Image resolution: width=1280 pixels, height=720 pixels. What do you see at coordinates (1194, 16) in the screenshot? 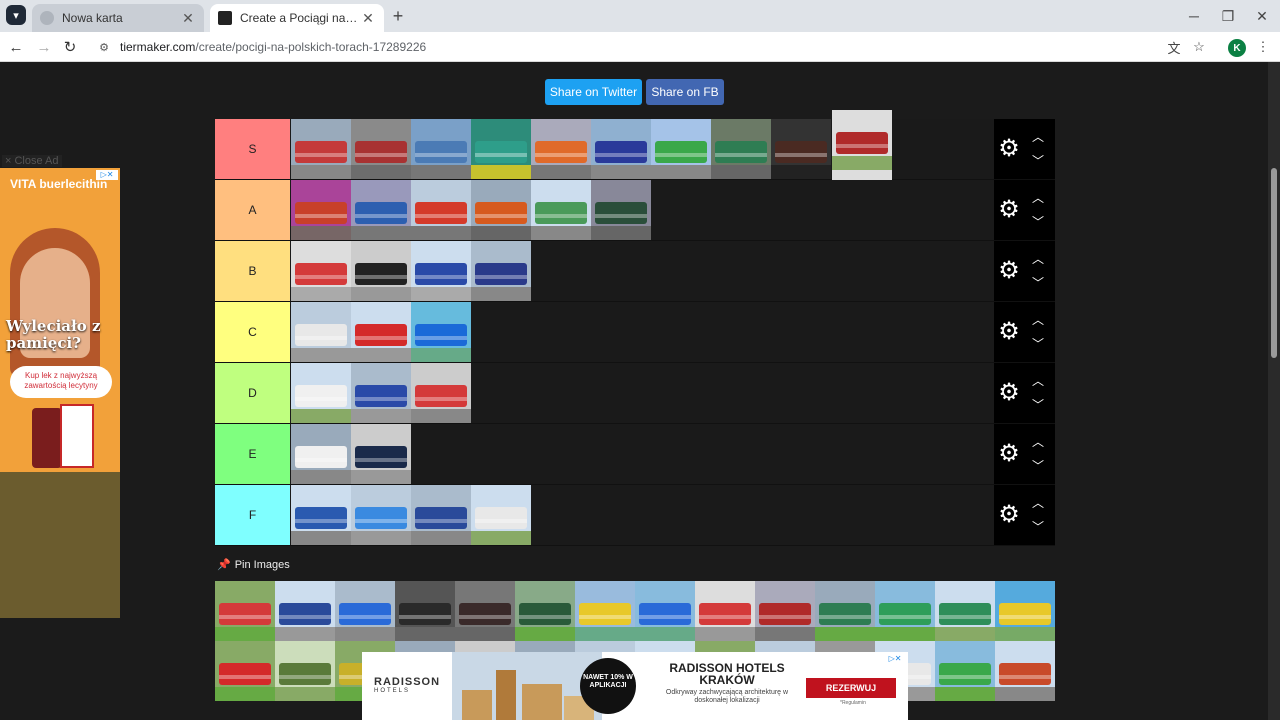
I see `minimize-icon: ─` at bounding box center [1194, 16].